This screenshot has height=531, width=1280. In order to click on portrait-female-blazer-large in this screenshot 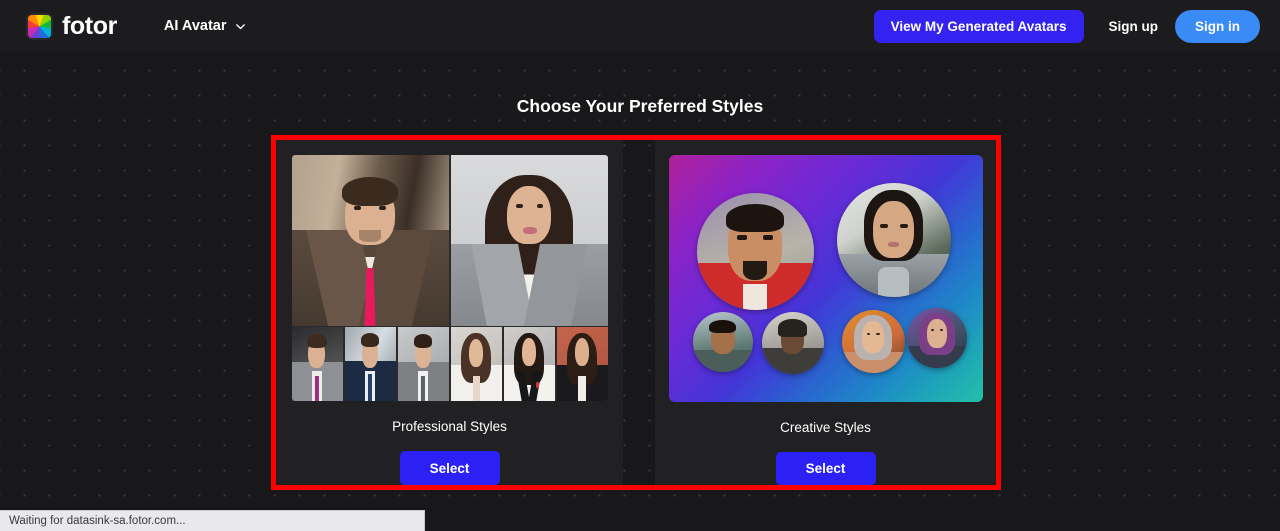, I will do `click(529, 240)`.